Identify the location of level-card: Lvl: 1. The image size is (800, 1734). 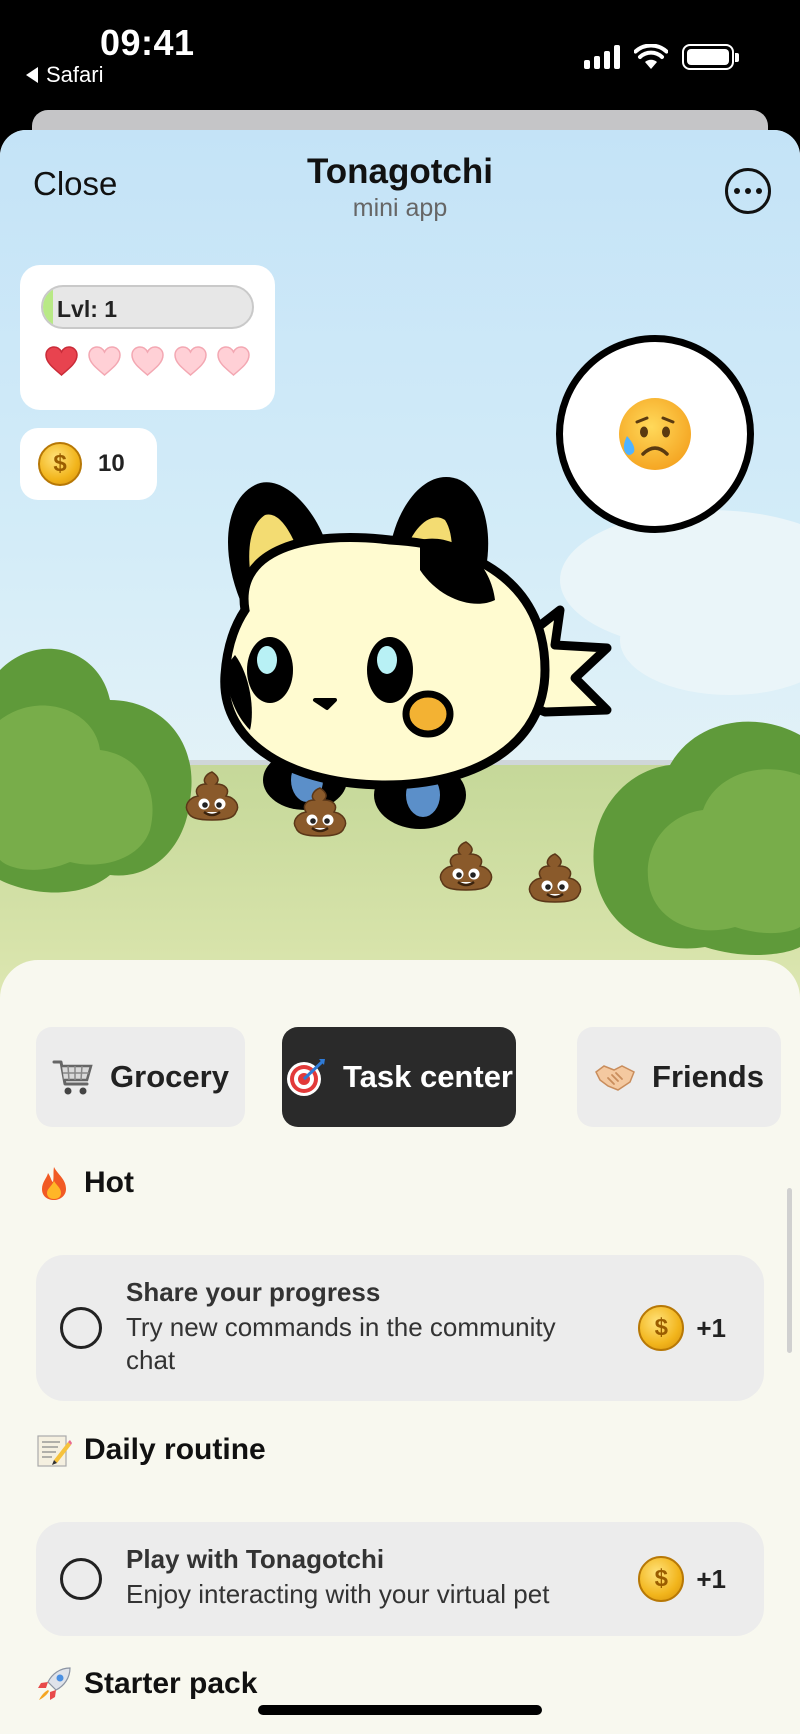
(147, 337).